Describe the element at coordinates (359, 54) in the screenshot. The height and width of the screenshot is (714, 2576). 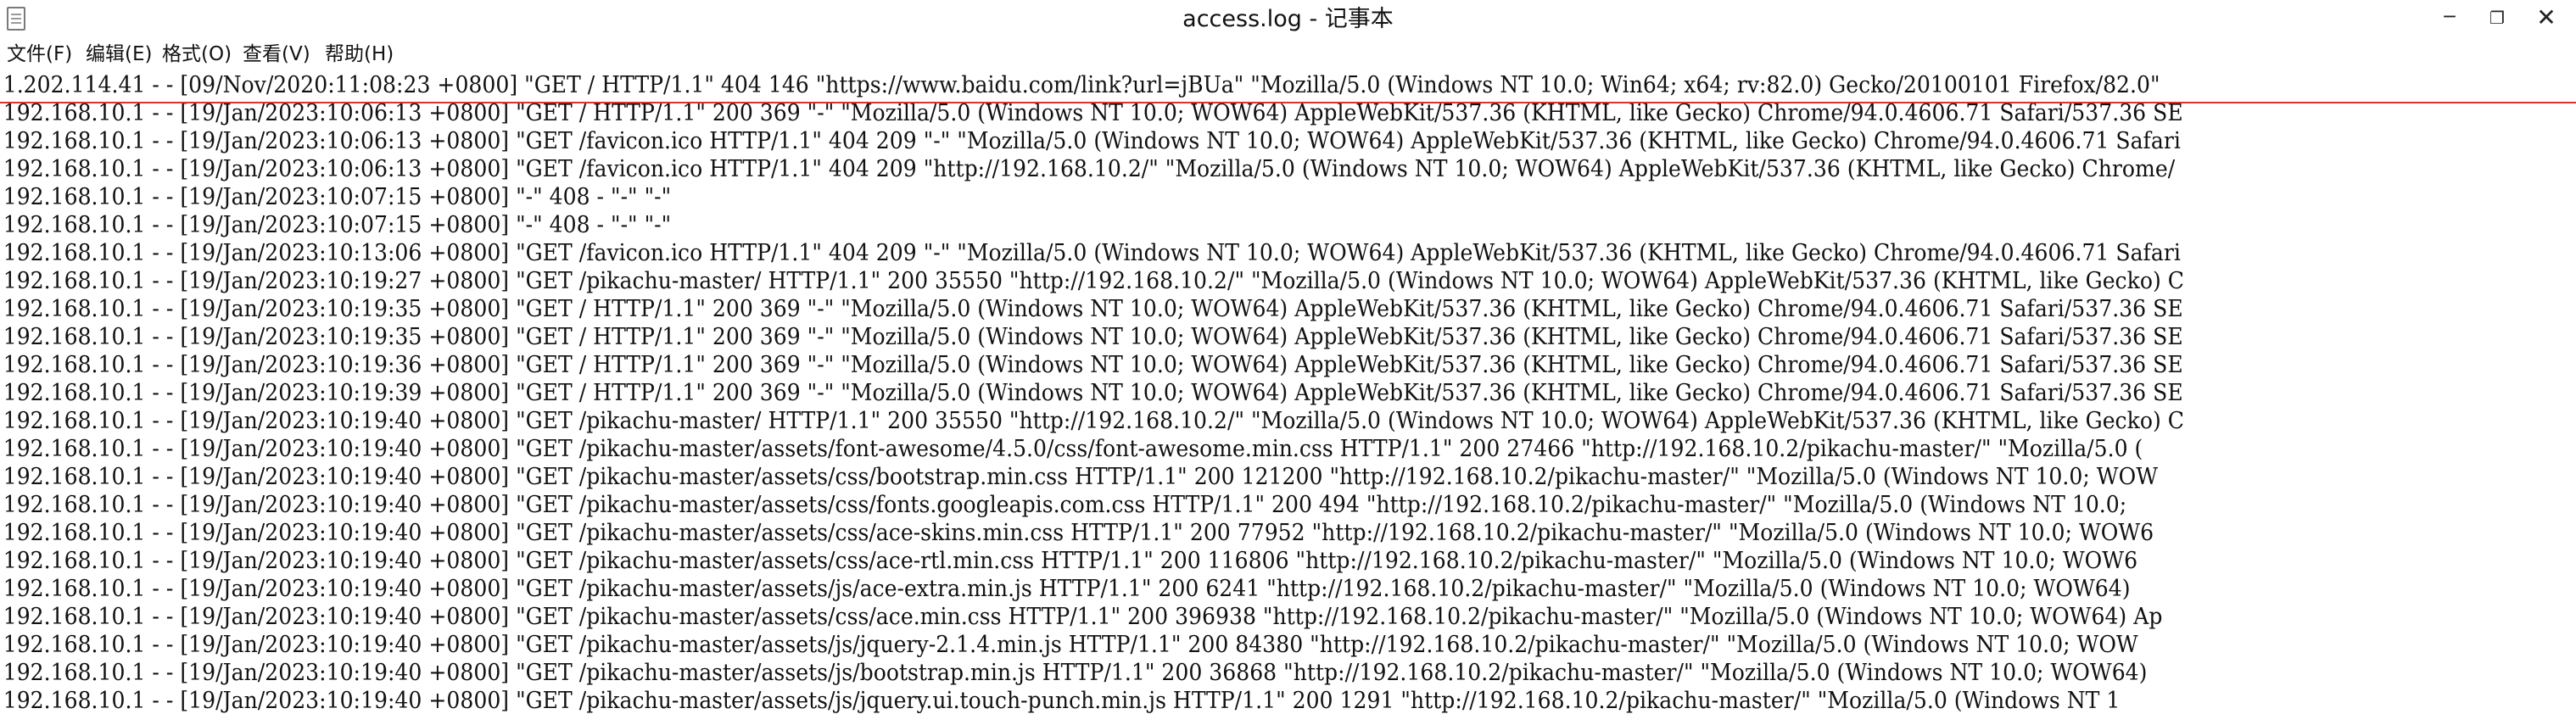
I see `menu-help: 帮助(H)` at that location.